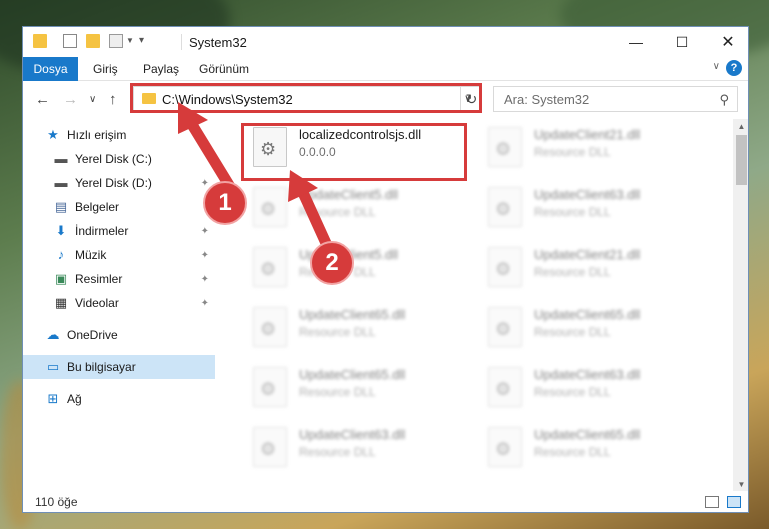  What do you see at coordinates (181, 42) in the screenshot?
I see `divider` at bounding box center [181, 42].